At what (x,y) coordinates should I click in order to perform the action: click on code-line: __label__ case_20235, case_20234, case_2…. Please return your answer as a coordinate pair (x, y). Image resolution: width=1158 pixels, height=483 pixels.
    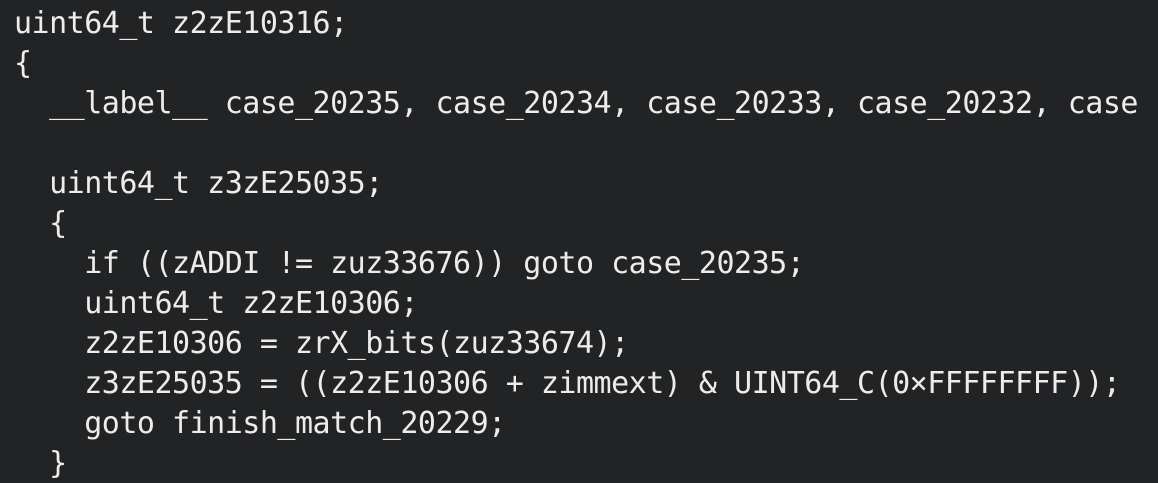
    Looking at the image, I should click on (576, 103).